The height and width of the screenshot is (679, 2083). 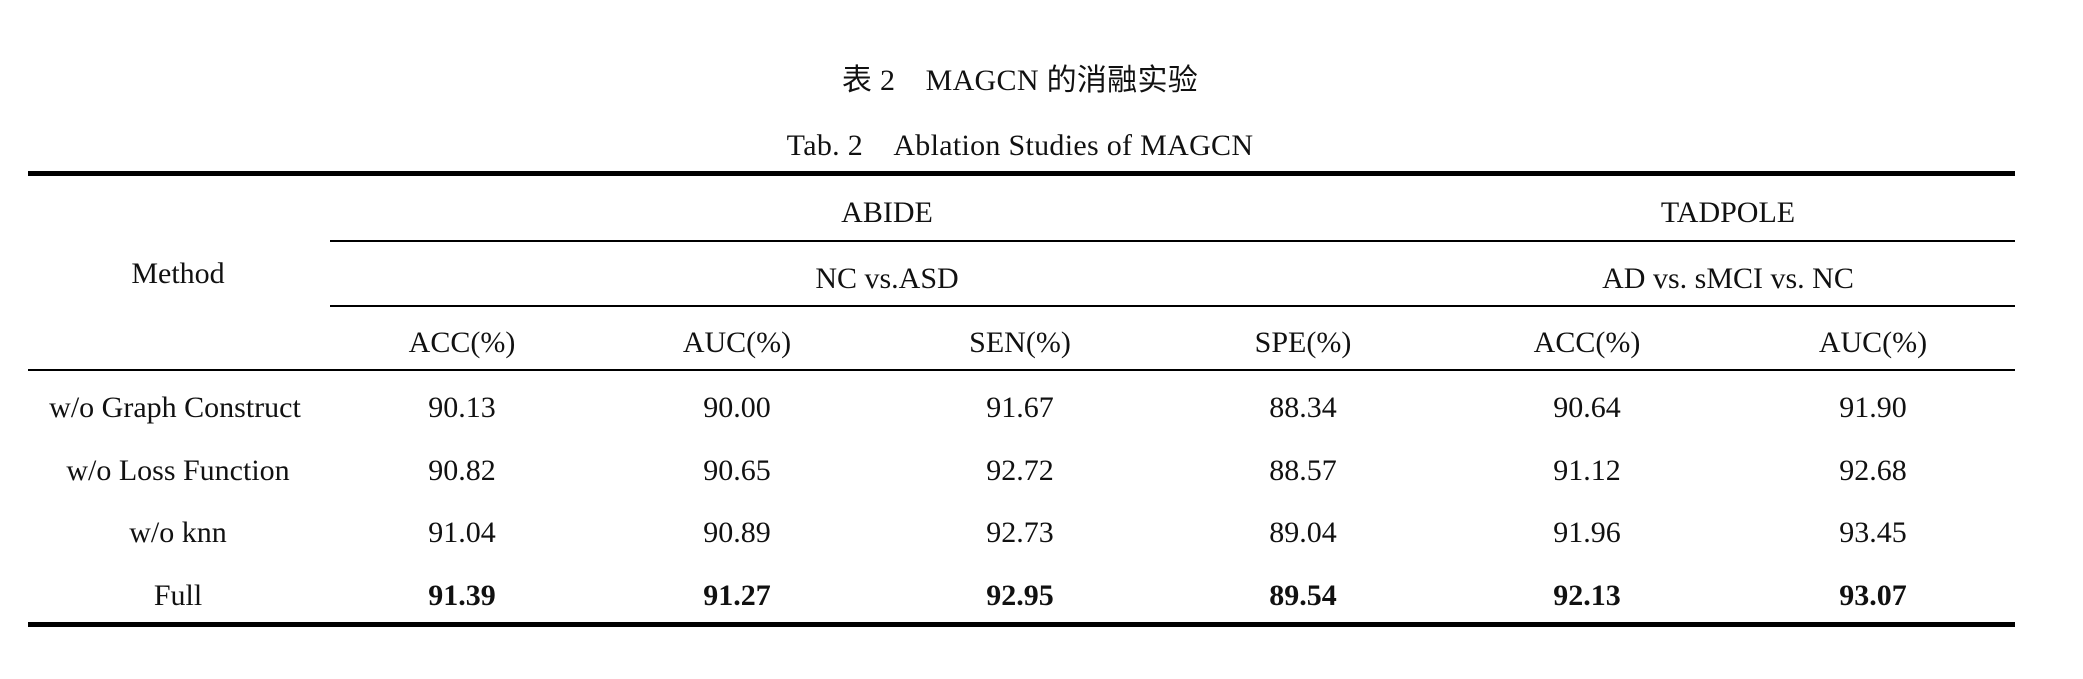 What do you see at coordinates (462, 407) in the screenshot?
I see `cell-abide-acc: 90.13` at bounding box center [462, 407].